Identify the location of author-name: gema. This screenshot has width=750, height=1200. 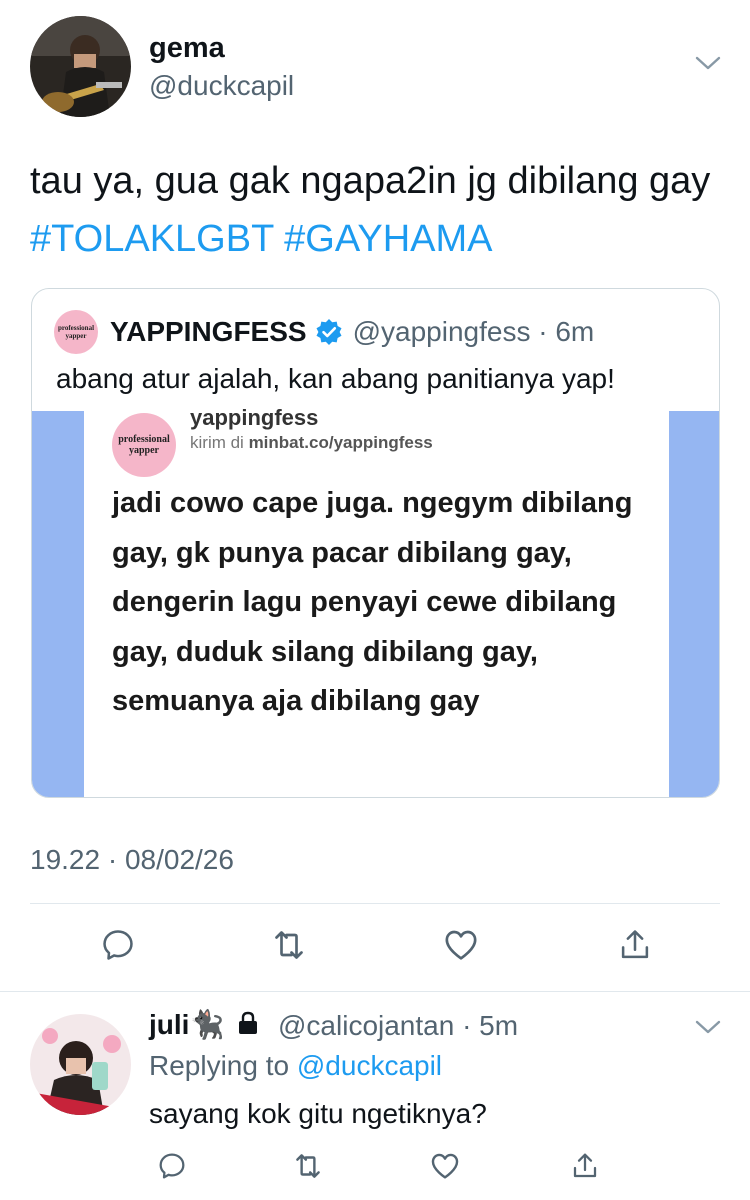
(187, 48).